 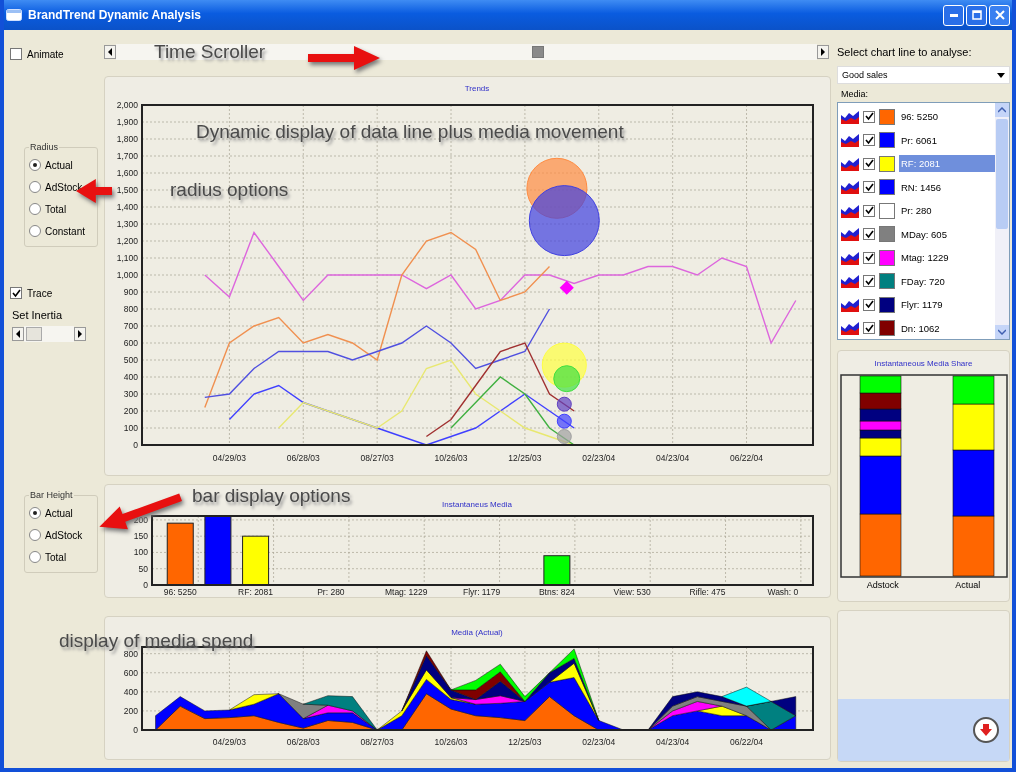 I want to click on list-label: Media:, so click(x=855, y=94).